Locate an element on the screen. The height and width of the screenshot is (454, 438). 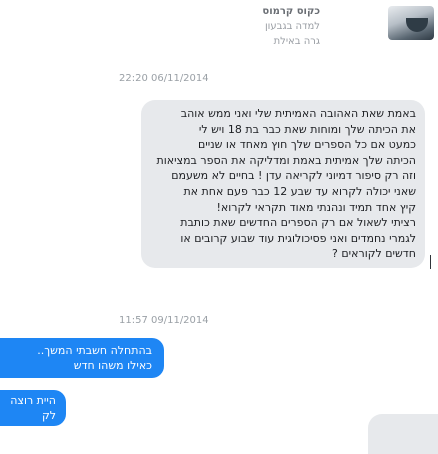
contact-info: כקוס קרמוס למדה בגבעון גרה באילת is located at coordinates (291, 26).